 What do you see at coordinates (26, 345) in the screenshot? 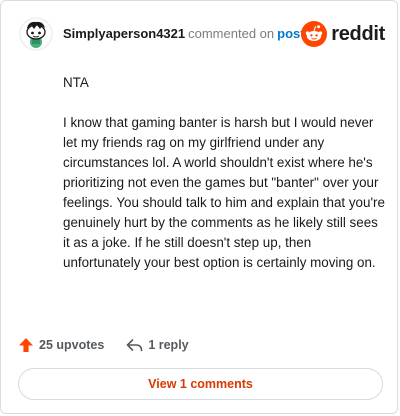
I see `upvote-arrow-icon` at bounding box center [26, 345].